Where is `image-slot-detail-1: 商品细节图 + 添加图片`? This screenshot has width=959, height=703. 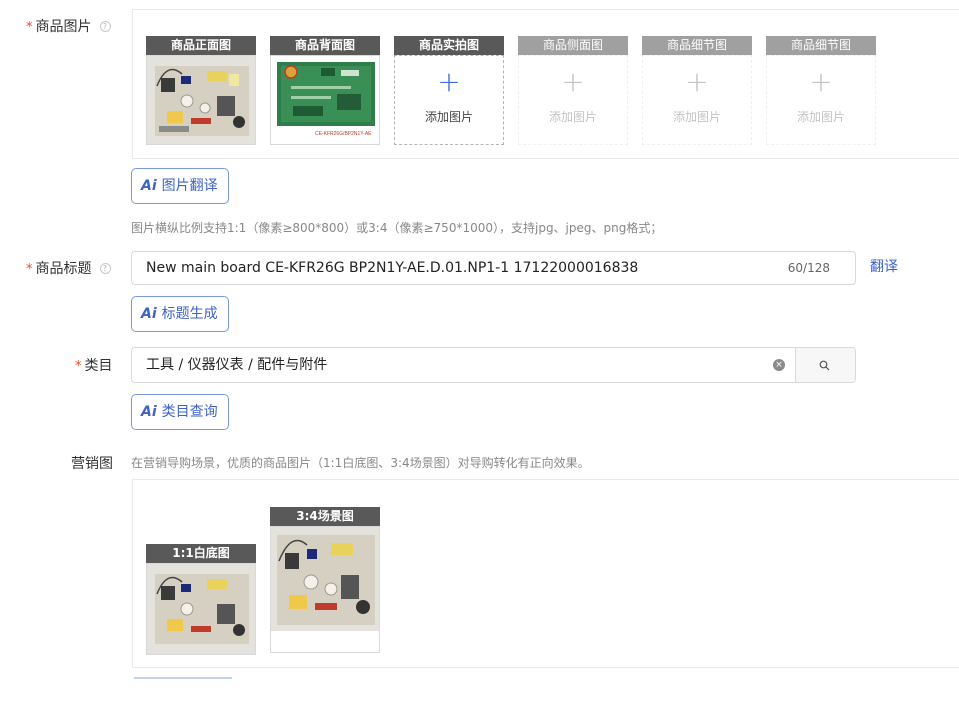
image-slot-detail-1: 商品细节图 + 添加图片 is located at coordinates (698, 91).